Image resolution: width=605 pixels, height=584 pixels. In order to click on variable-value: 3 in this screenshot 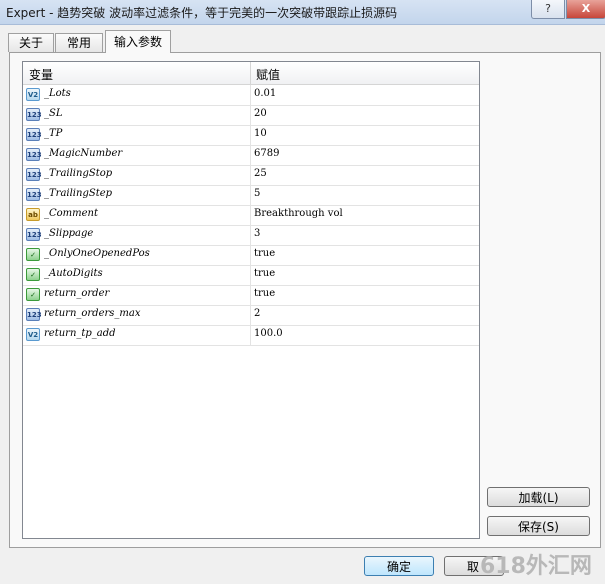, I will do `click(257, 233)`.